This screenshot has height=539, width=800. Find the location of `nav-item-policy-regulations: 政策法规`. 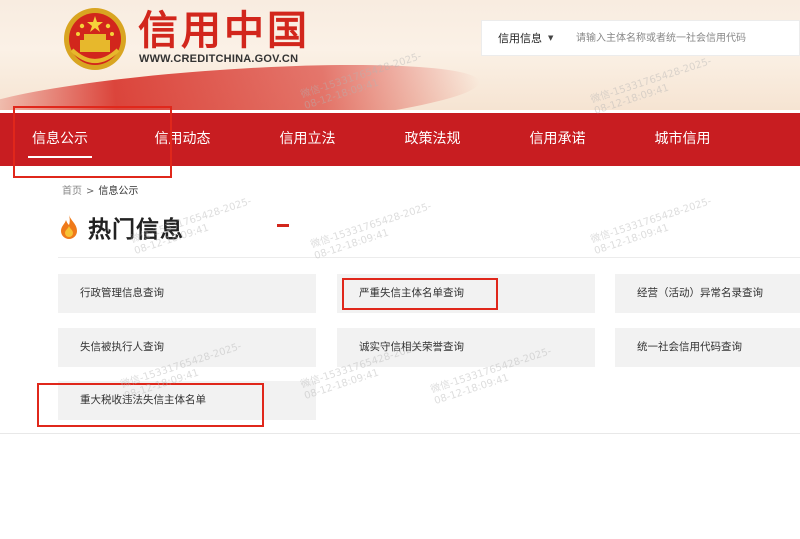

nav-item-policy-regulations: 政策法规 is located at coordinates (432, 139).